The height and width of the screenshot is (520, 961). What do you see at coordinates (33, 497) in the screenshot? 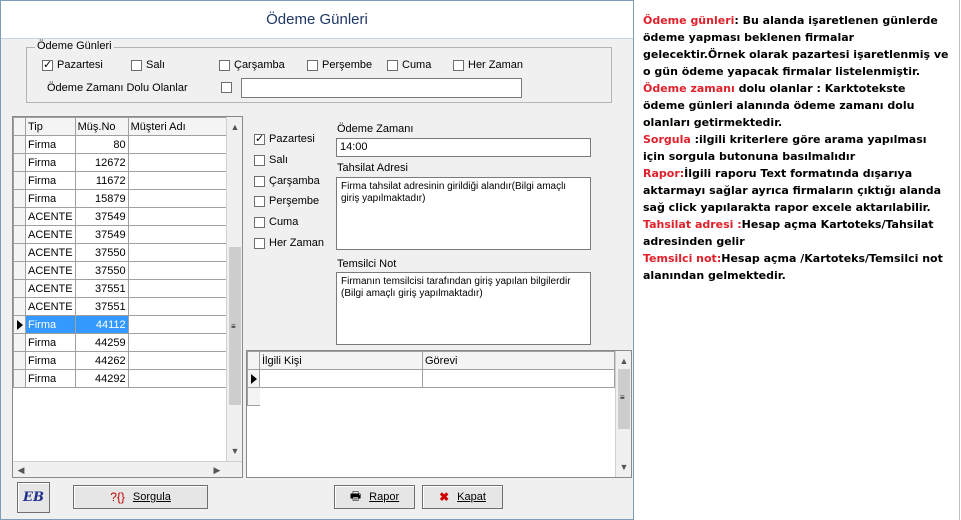
I see `logo-button: EB` at bounding box center [33, 497].